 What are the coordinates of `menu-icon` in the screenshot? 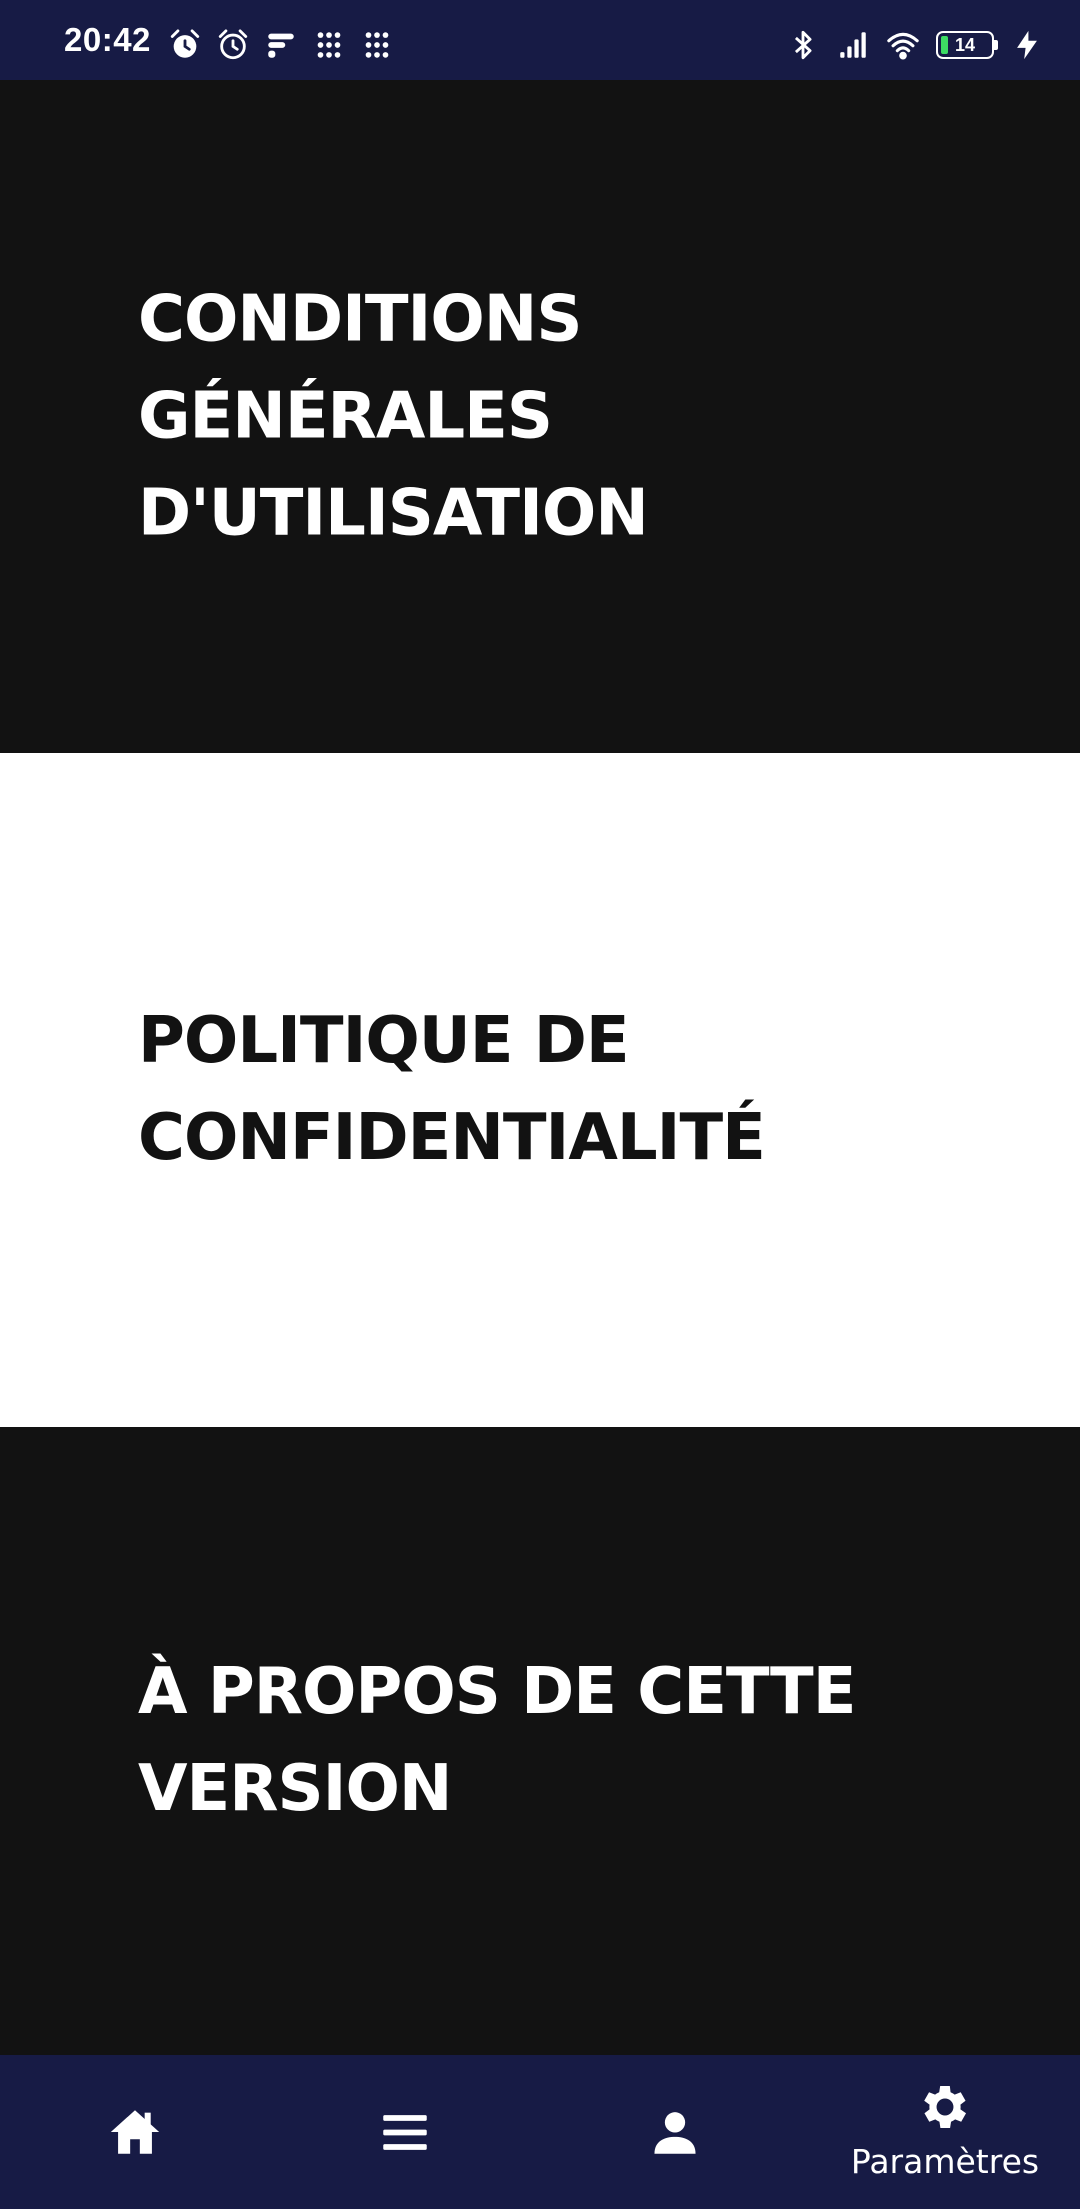 It's located at (405, 2132).